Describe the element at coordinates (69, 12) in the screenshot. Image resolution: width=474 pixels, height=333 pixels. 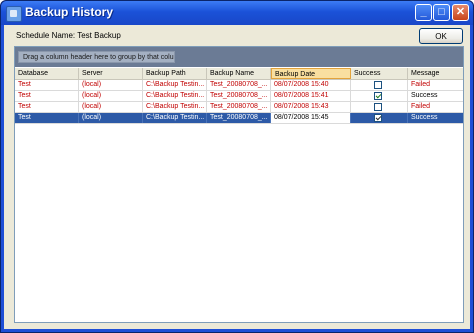
I see `window-title: Backup History` at that location.